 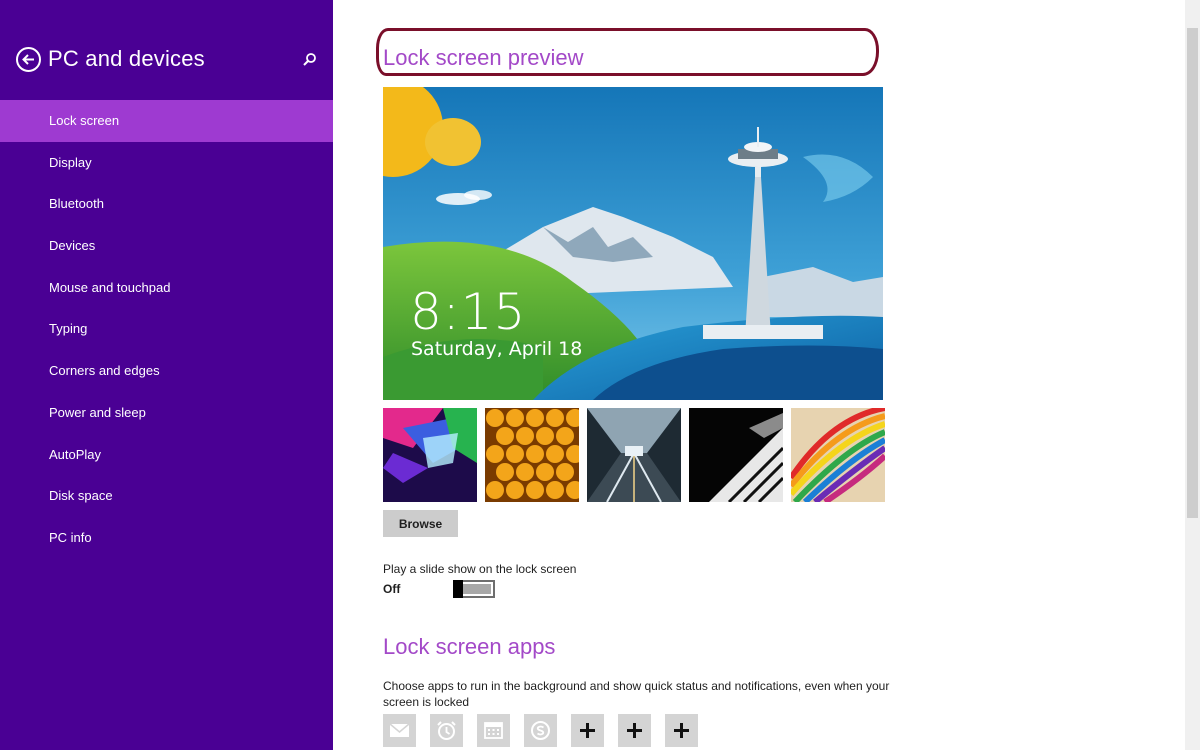 What do you see at coordinates (480, 569) in the screenshot?
I see `slideshow-label: Play a slide show on the lock screen` at bounding box center [480, 569].